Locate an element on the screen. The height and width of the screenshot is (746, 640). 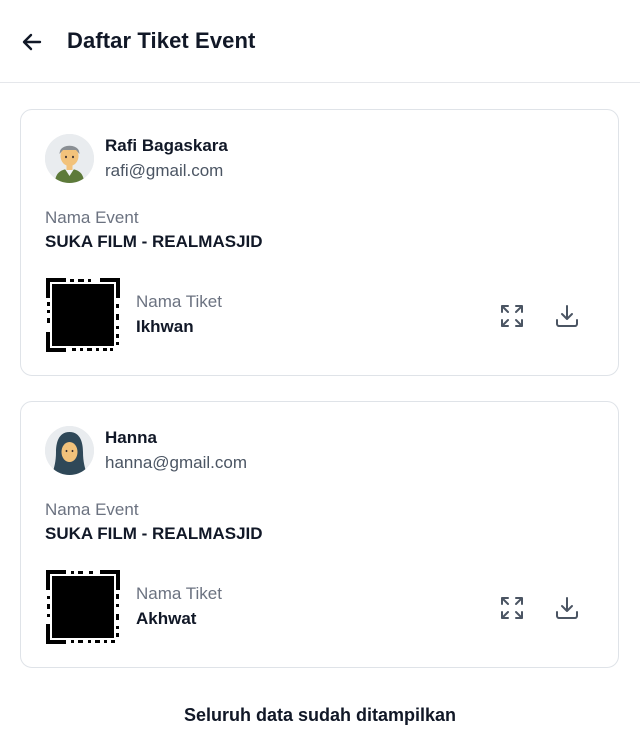
back-button is located at coordinates (32, 42).